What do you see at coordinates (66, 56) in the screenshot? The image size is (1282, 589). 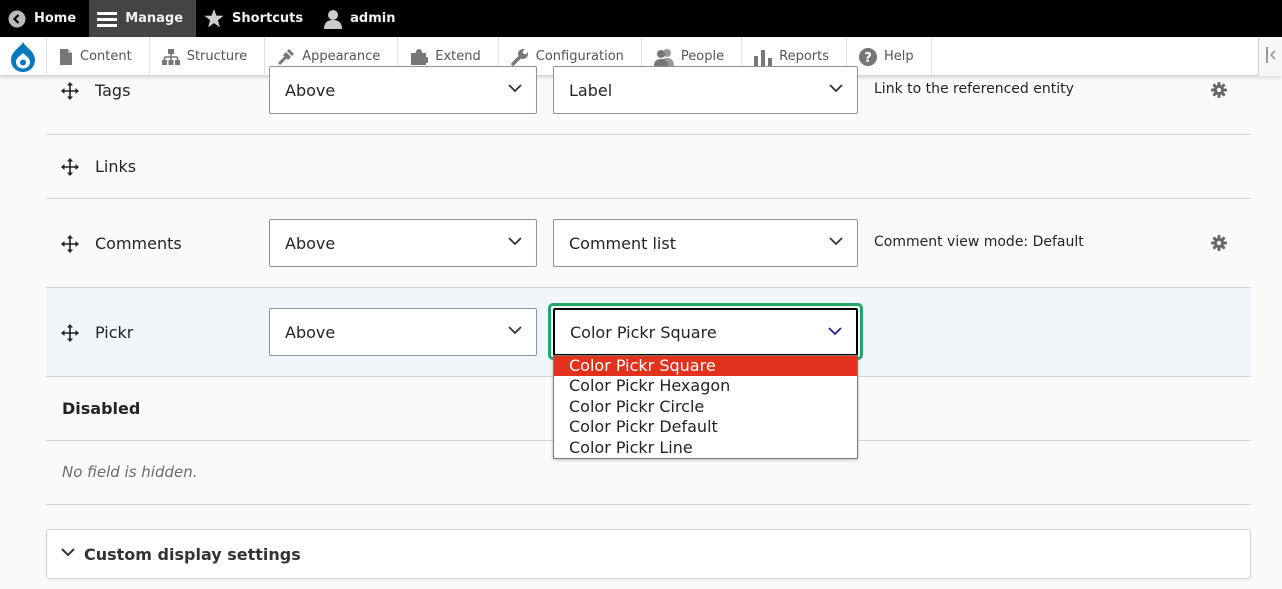 I see `page-icon` at bounding box center [66, 56].